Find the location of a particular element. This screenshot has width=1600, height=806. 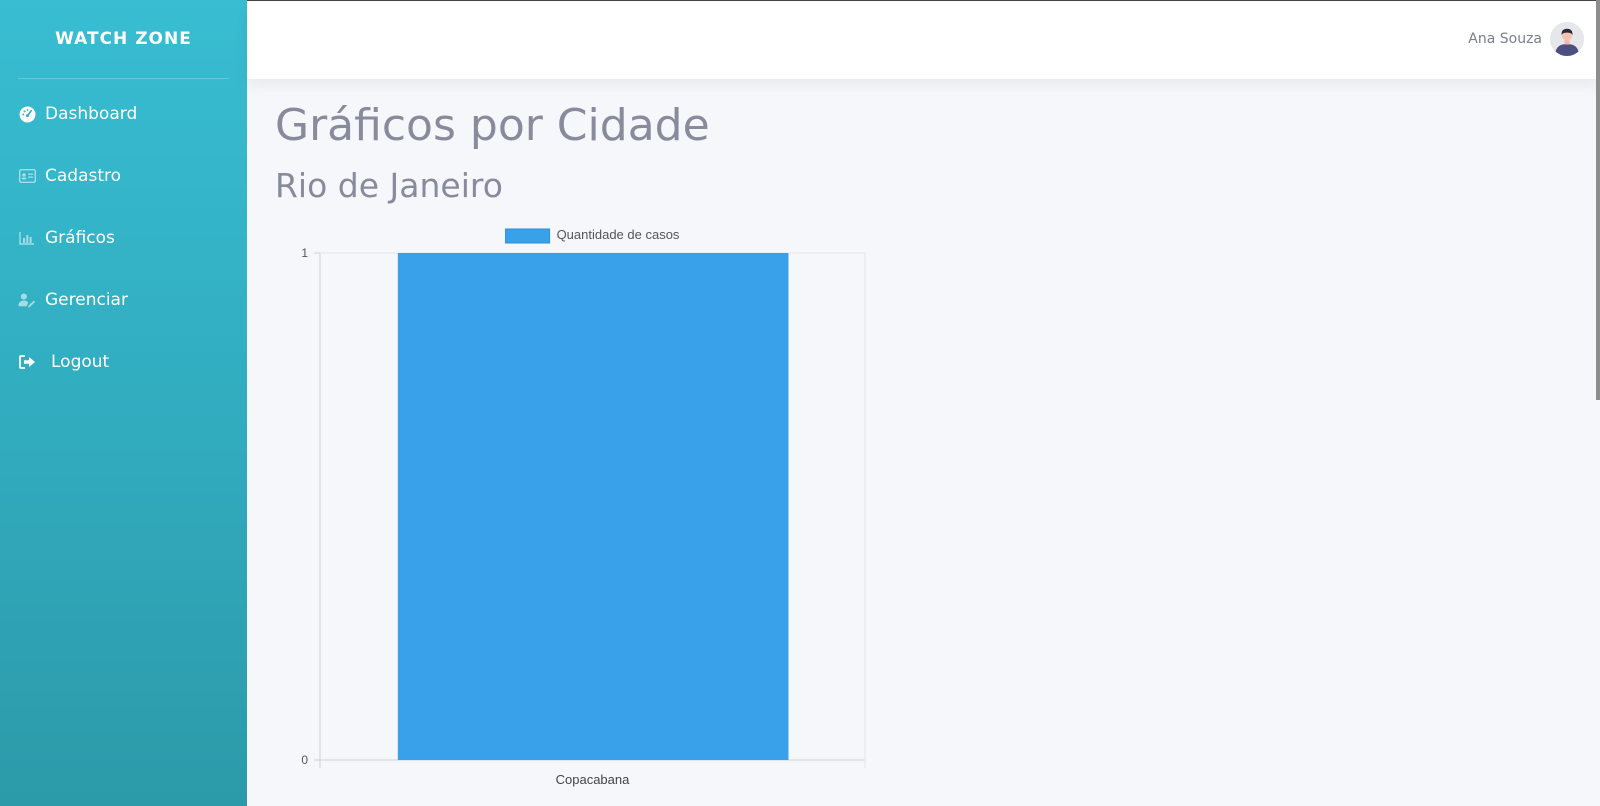

sidebar-divider is located at coordinates (123, 78).